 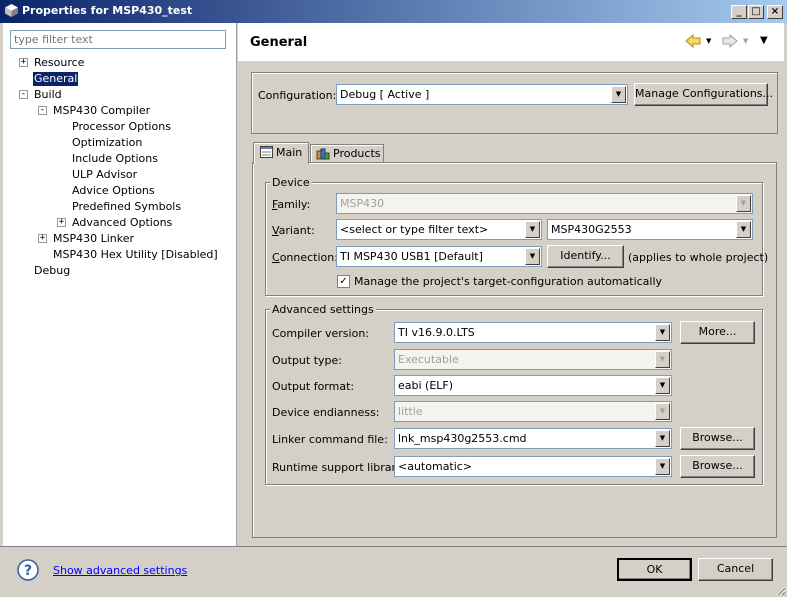 I want to click on show-advanced-settings-link: Show advanced settings, so click(x=120, y=570).